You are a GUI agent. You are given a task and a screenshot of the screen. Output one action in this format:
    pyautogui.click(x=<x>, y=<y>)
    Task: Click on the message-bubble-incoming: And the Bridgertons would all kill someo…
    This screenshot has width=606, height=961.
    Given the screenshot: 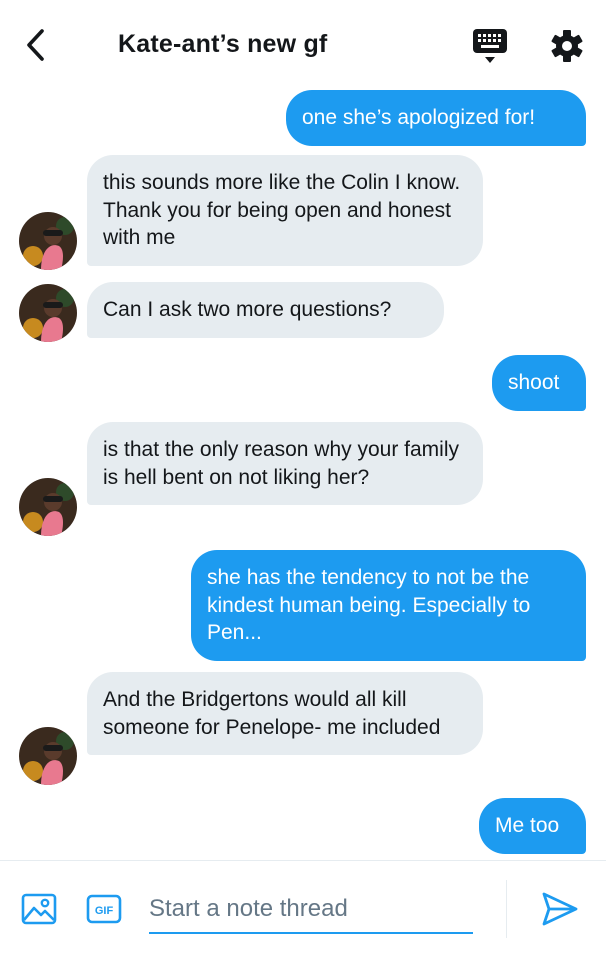 What is the action you would take?
    pyautogui.click(x=285, y=713)
    